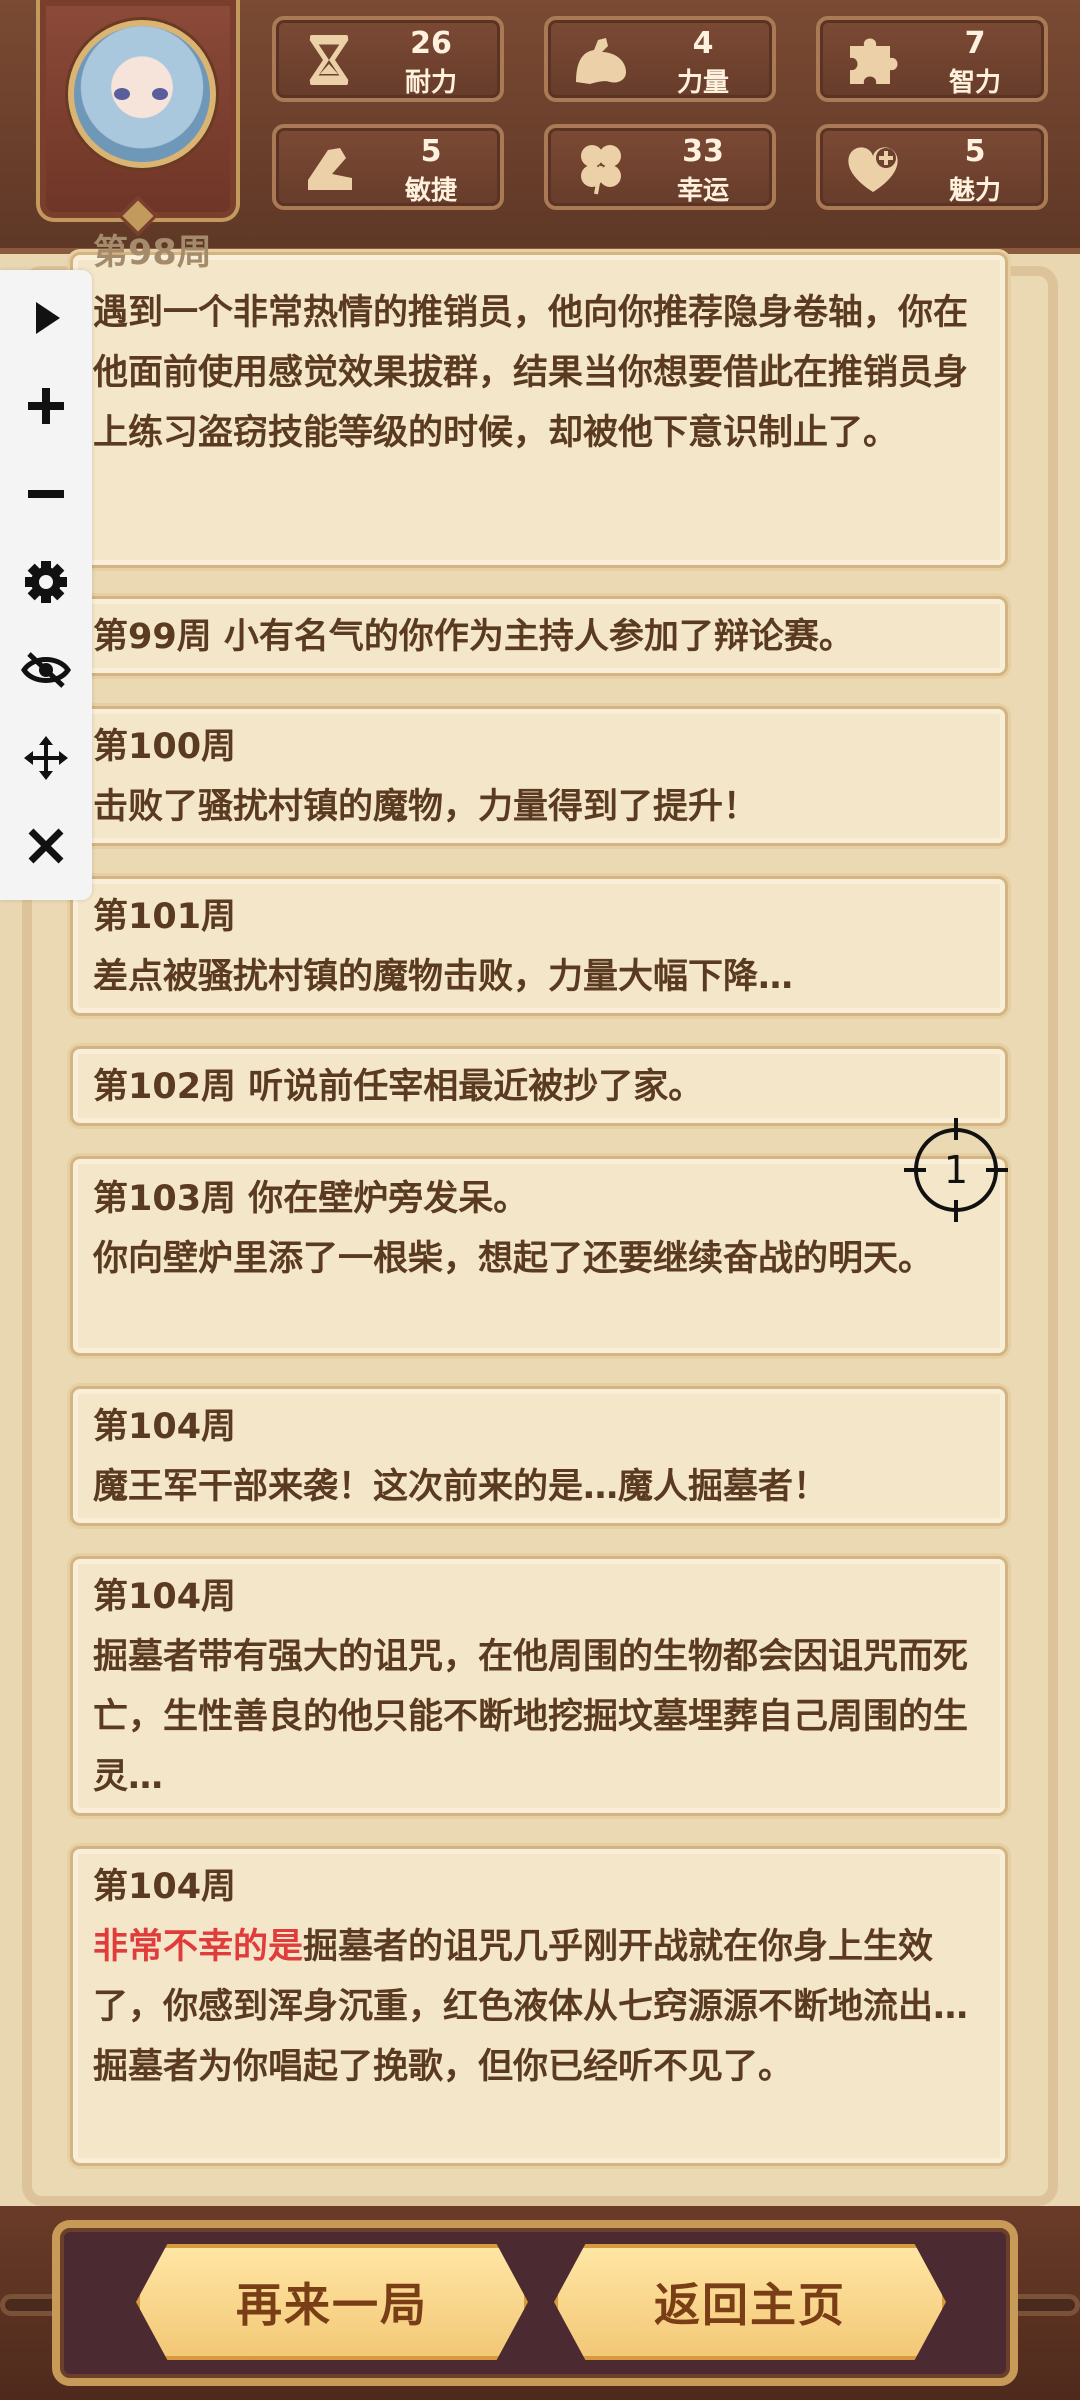 Image resolution: width=1080 pixels, height=2400 pixels. I want to click on log-week: 第101周, so click(165, 917).